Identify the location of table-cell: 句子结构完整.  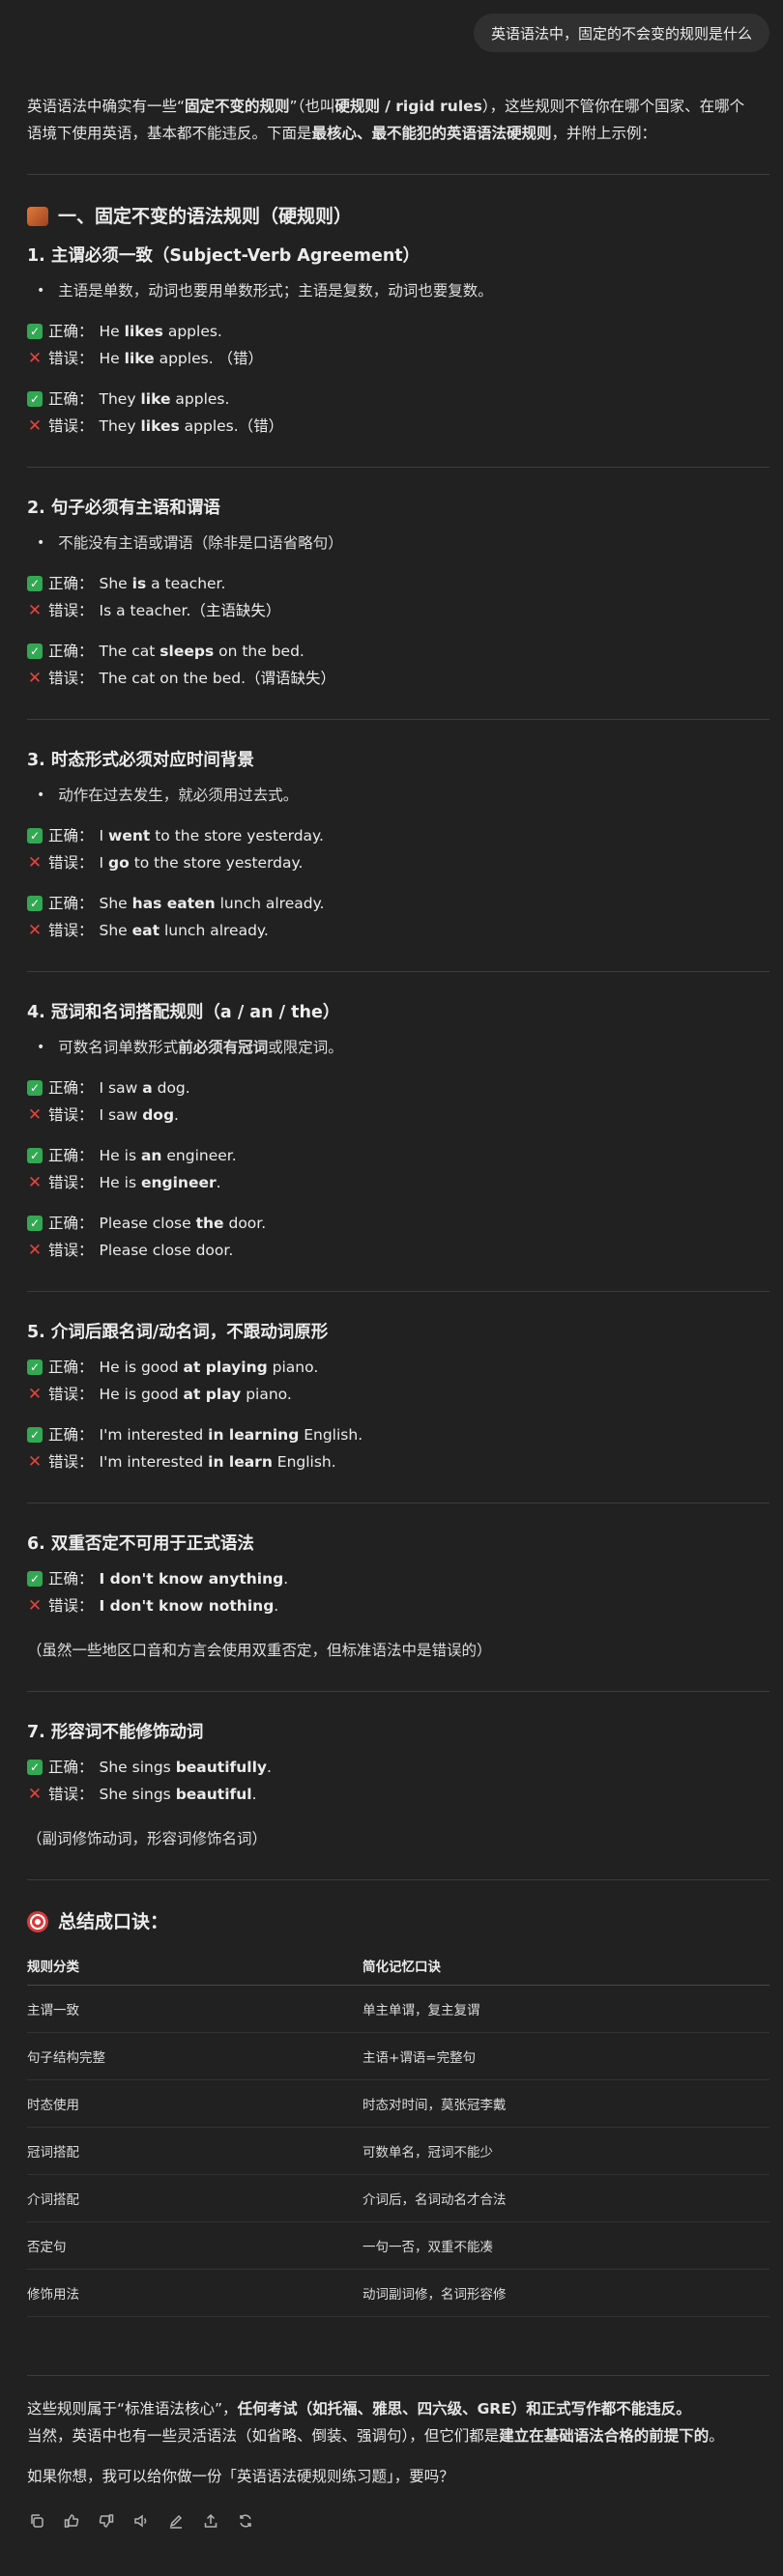
(195, 2056).